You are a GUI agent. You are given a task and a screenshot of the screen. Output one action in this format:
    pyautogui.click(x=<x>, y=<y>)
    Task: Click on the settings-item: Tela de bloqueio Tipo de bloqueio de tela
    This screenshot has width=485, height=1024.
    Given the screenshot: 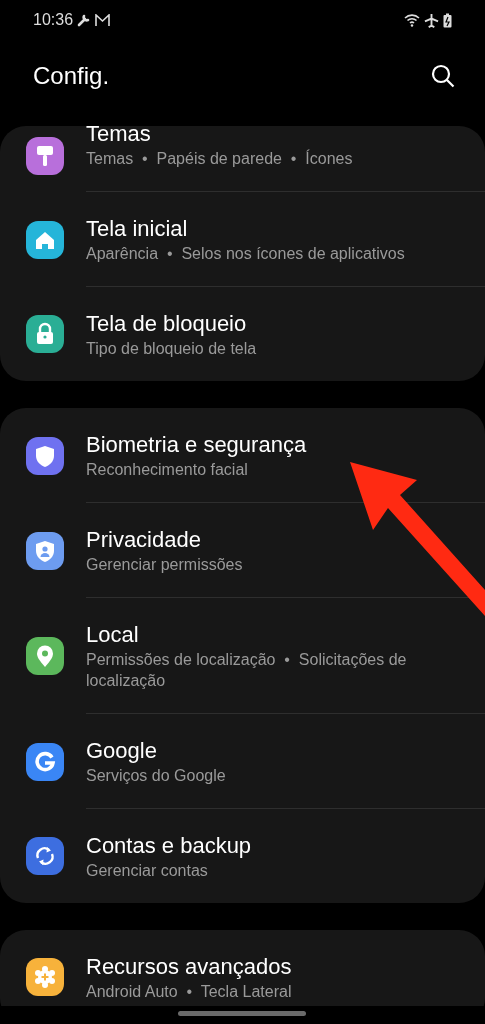 What is the action you would take?
    pyautogui.click(x=242, y=334)
    